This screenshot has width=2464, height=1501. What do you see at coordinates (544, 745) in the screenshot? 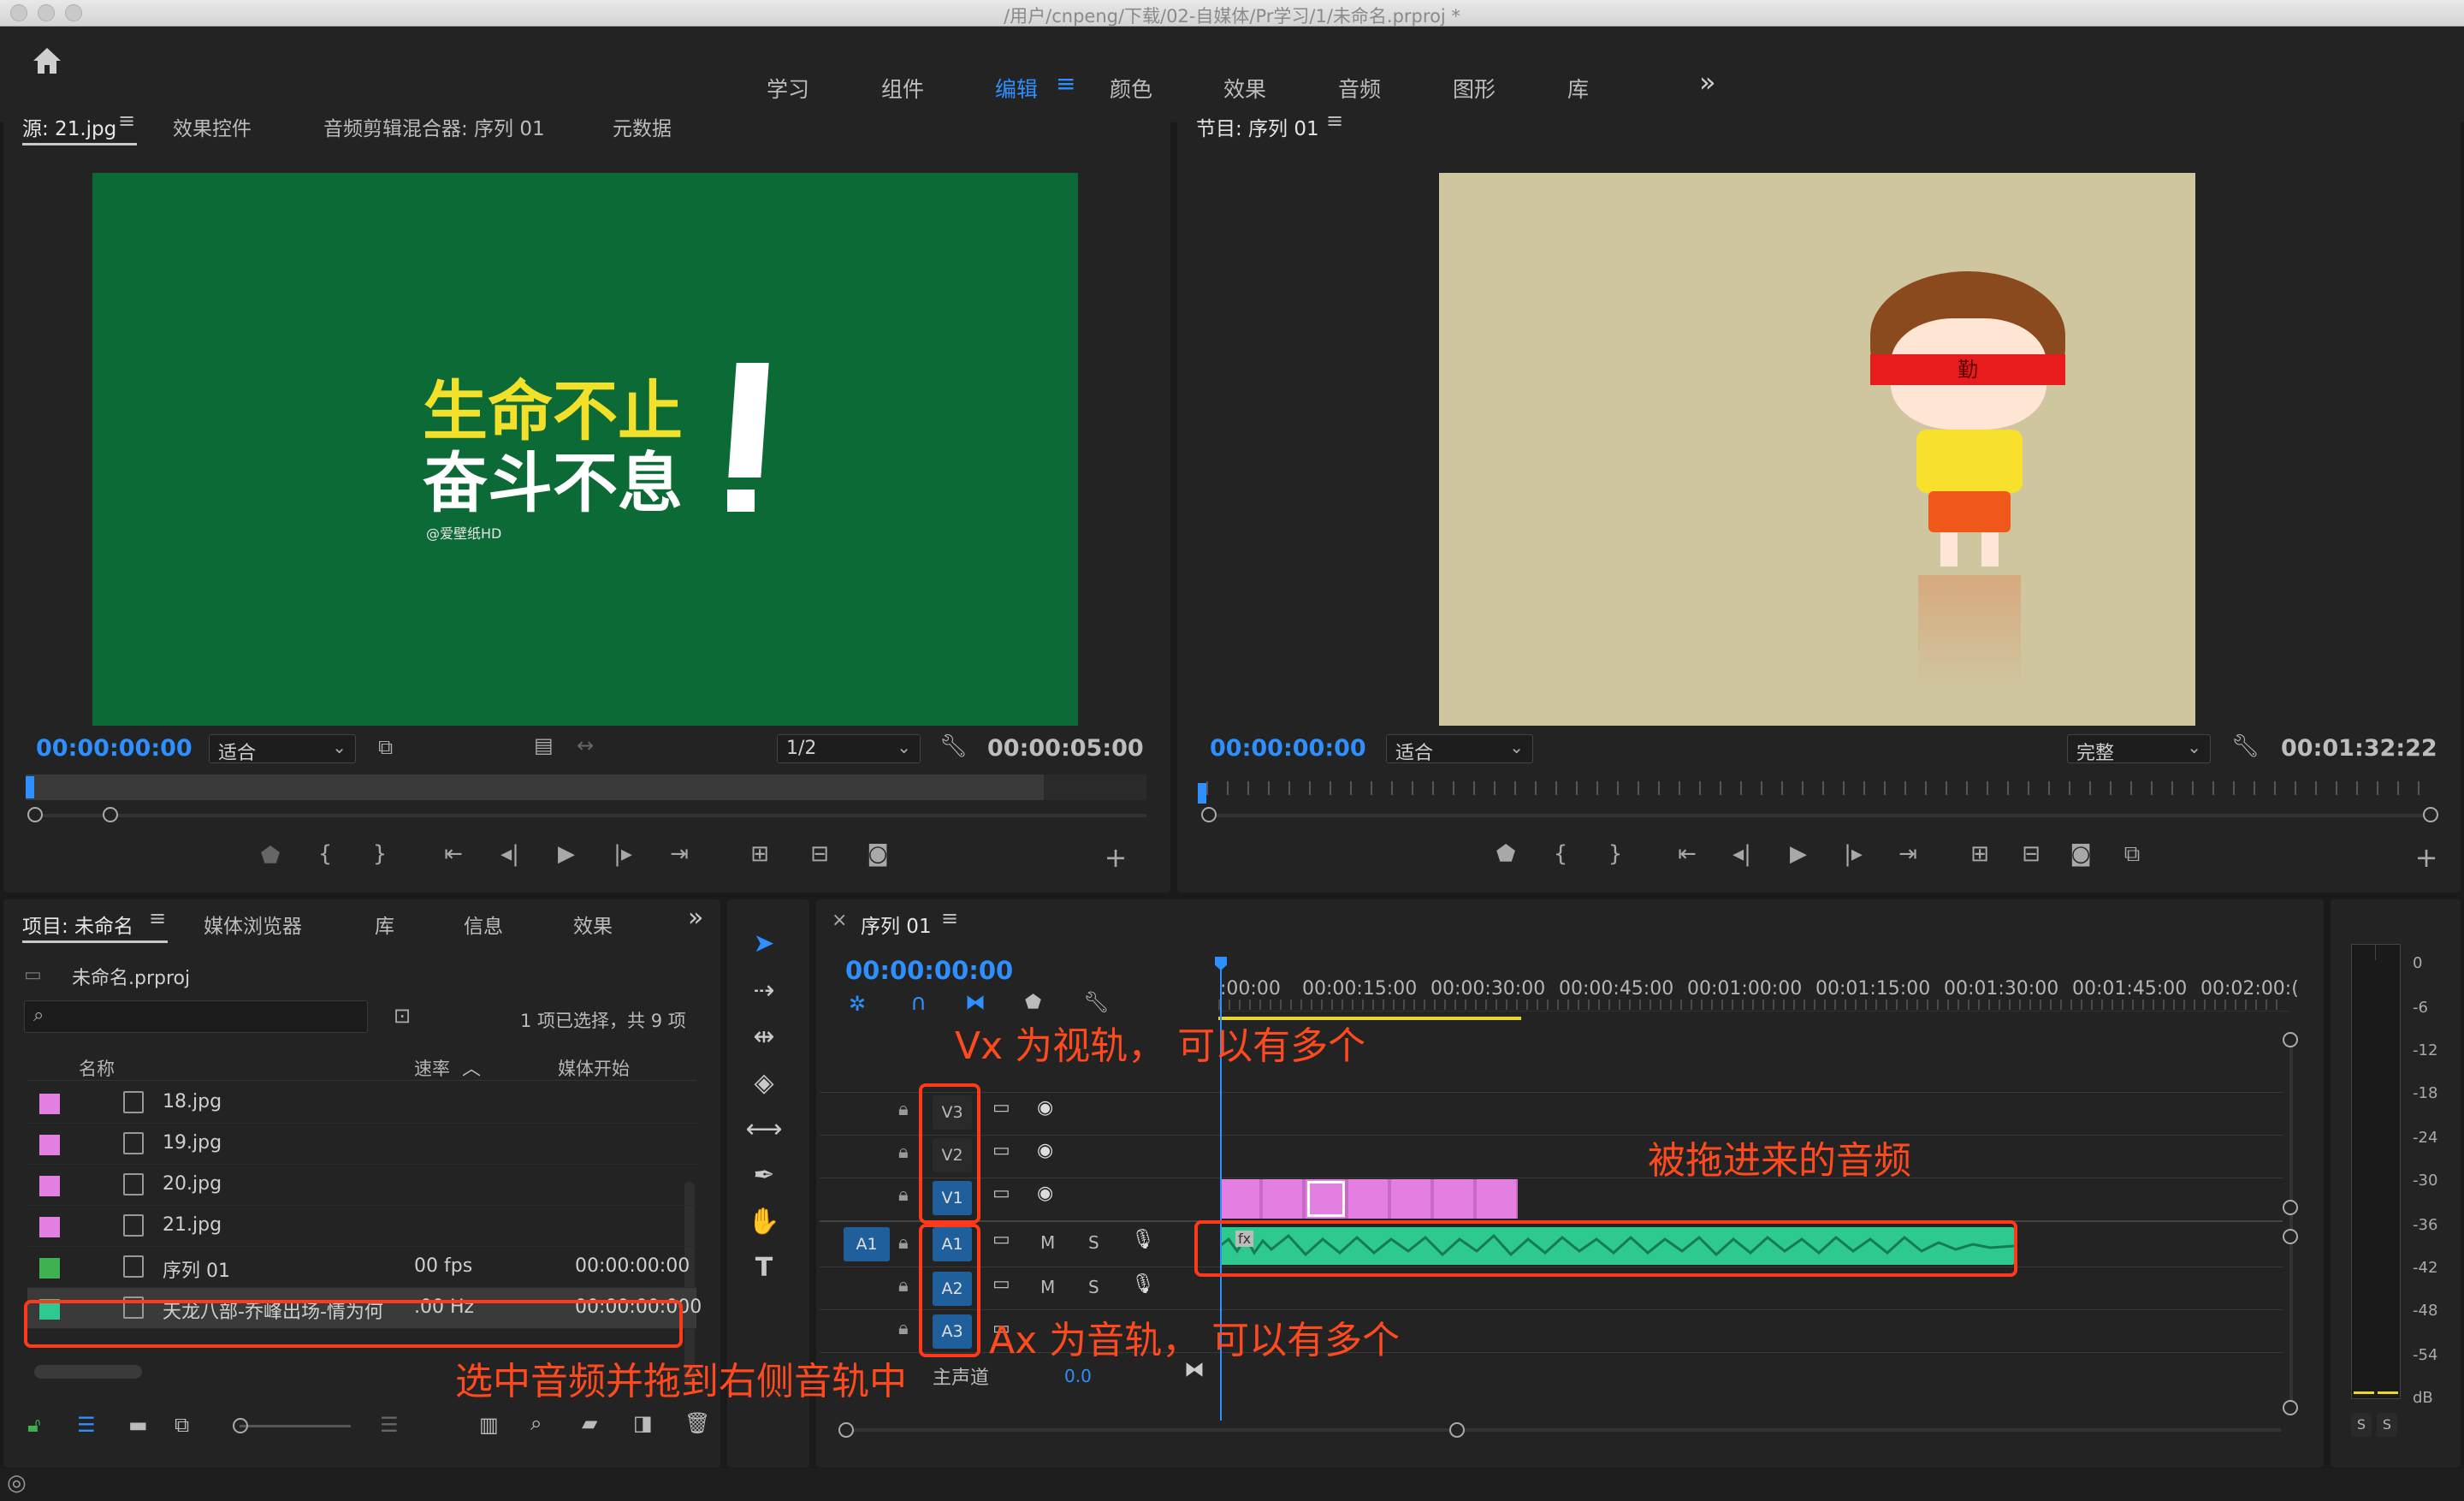
I see `export-frame-icon: ▤` at bounding box center [544, 745].